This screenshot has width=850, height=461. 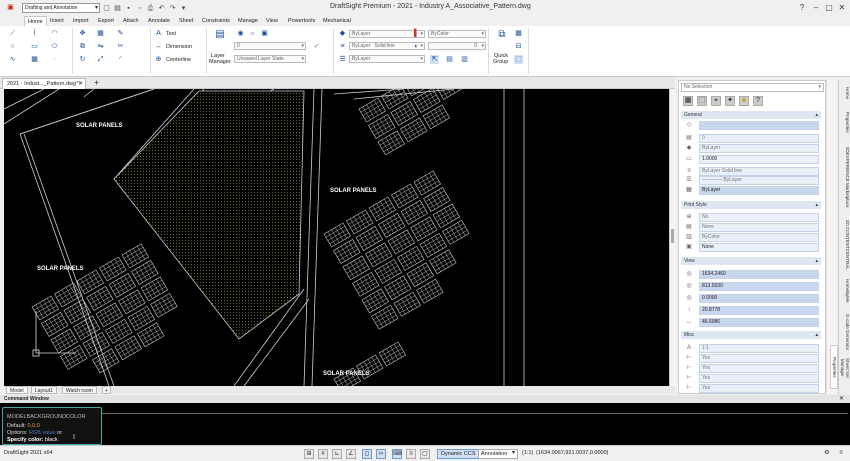 What do you see at coordinates (367, 454) in the screenshot?
I see `esnap-icon: ◻` at bounding box center [367, 454].